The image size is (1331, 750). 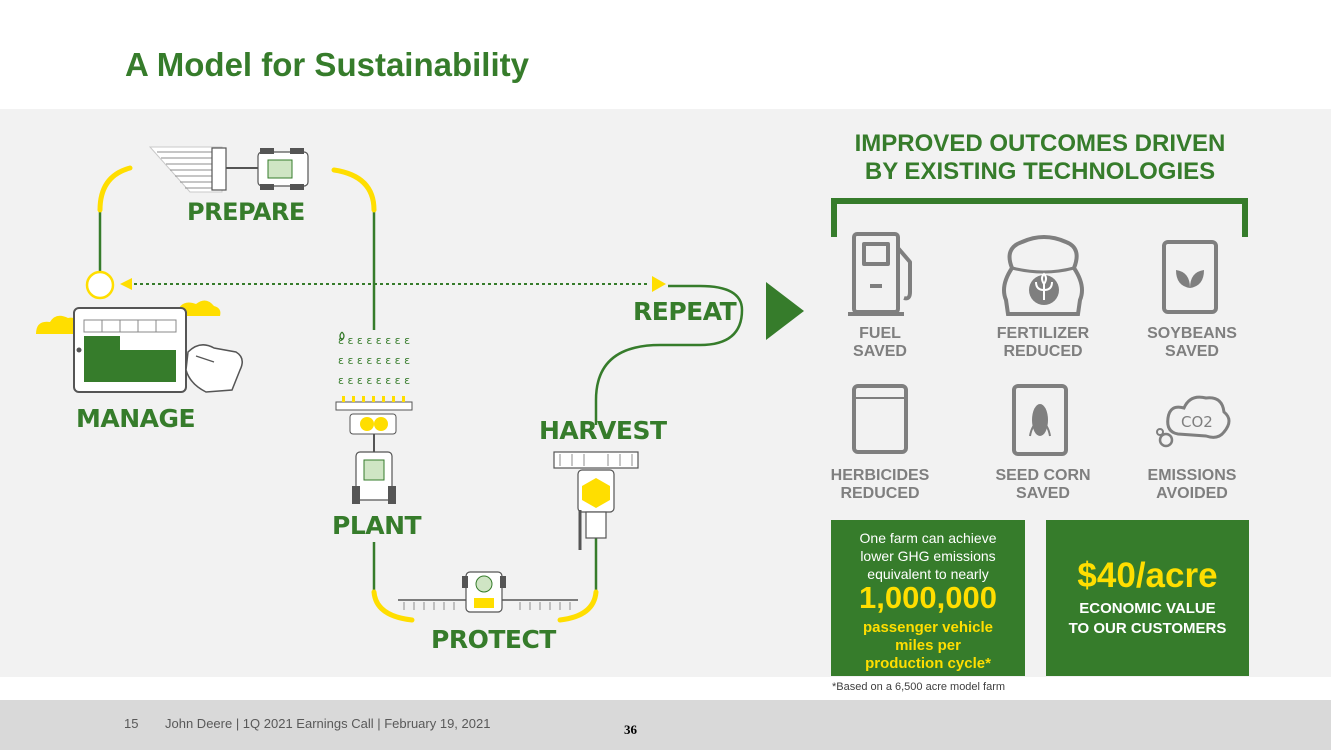 What do you see at coordinates (880, 475) in the screenshot?
I see `label-line: HERBICIDES` at bounding box center [880, 475].